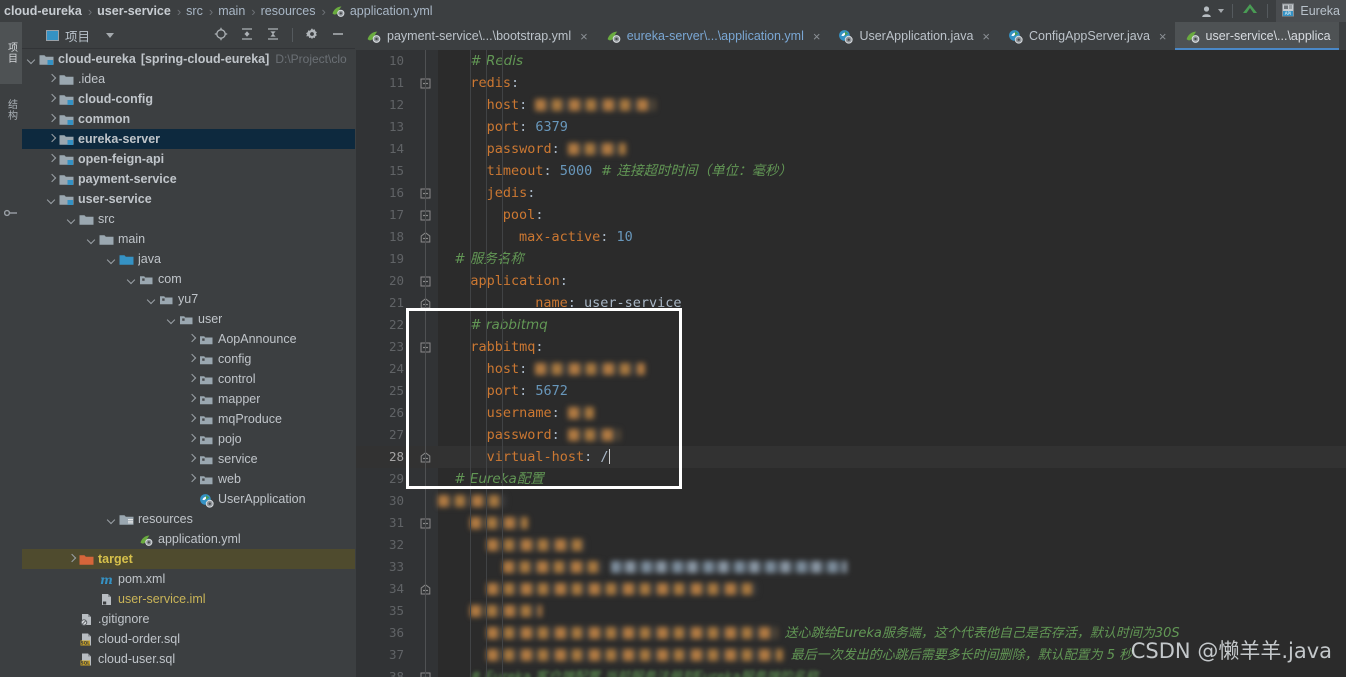  I want to click on breadcrumb-item-src: src, so click(194, 11).